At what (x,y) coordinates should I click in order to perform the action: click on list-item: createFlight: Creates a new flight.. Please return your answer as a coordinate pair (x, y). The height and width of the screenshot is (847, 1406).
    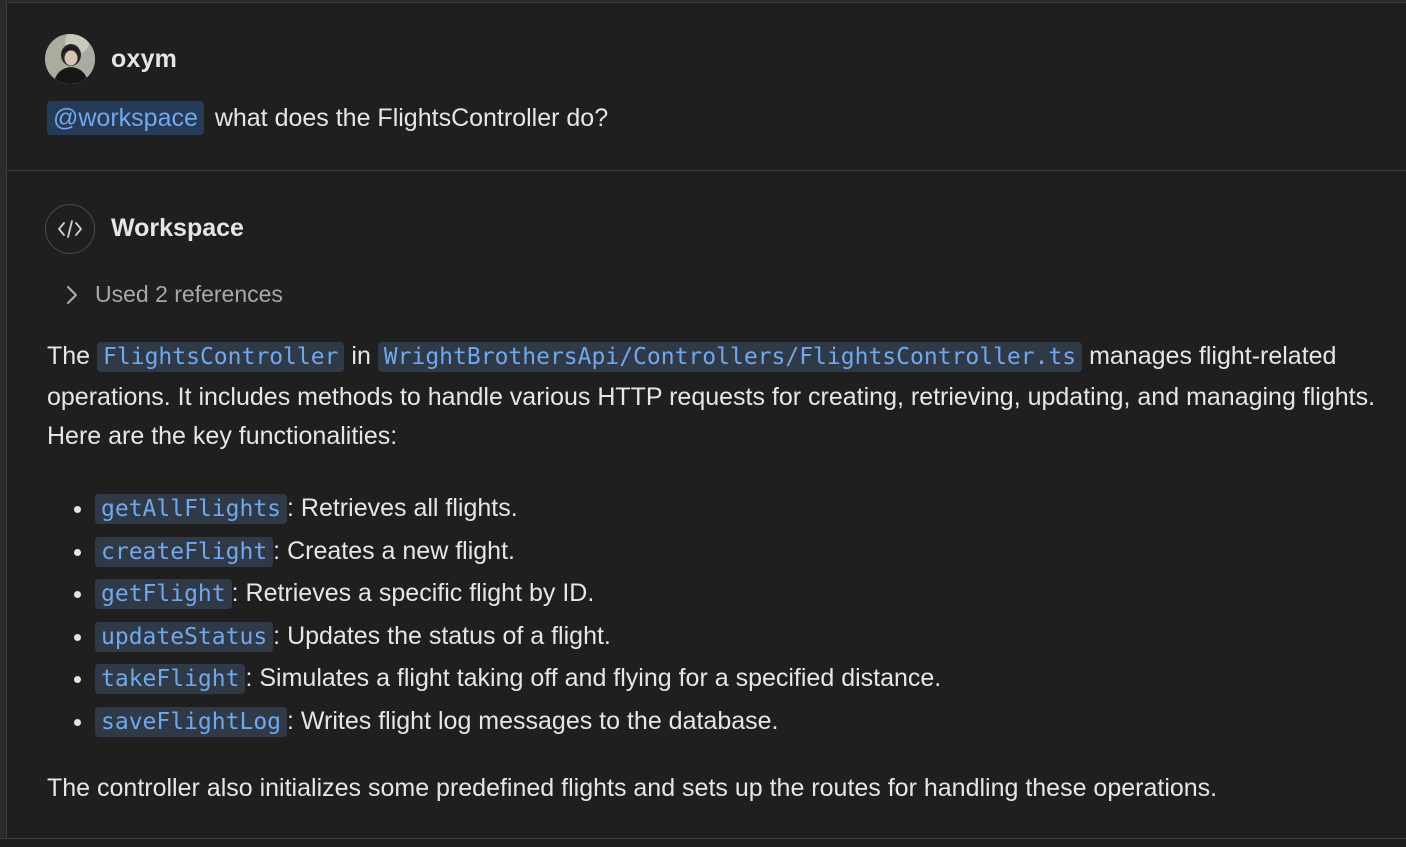
    Looking at the image, I should click on (518, 551).